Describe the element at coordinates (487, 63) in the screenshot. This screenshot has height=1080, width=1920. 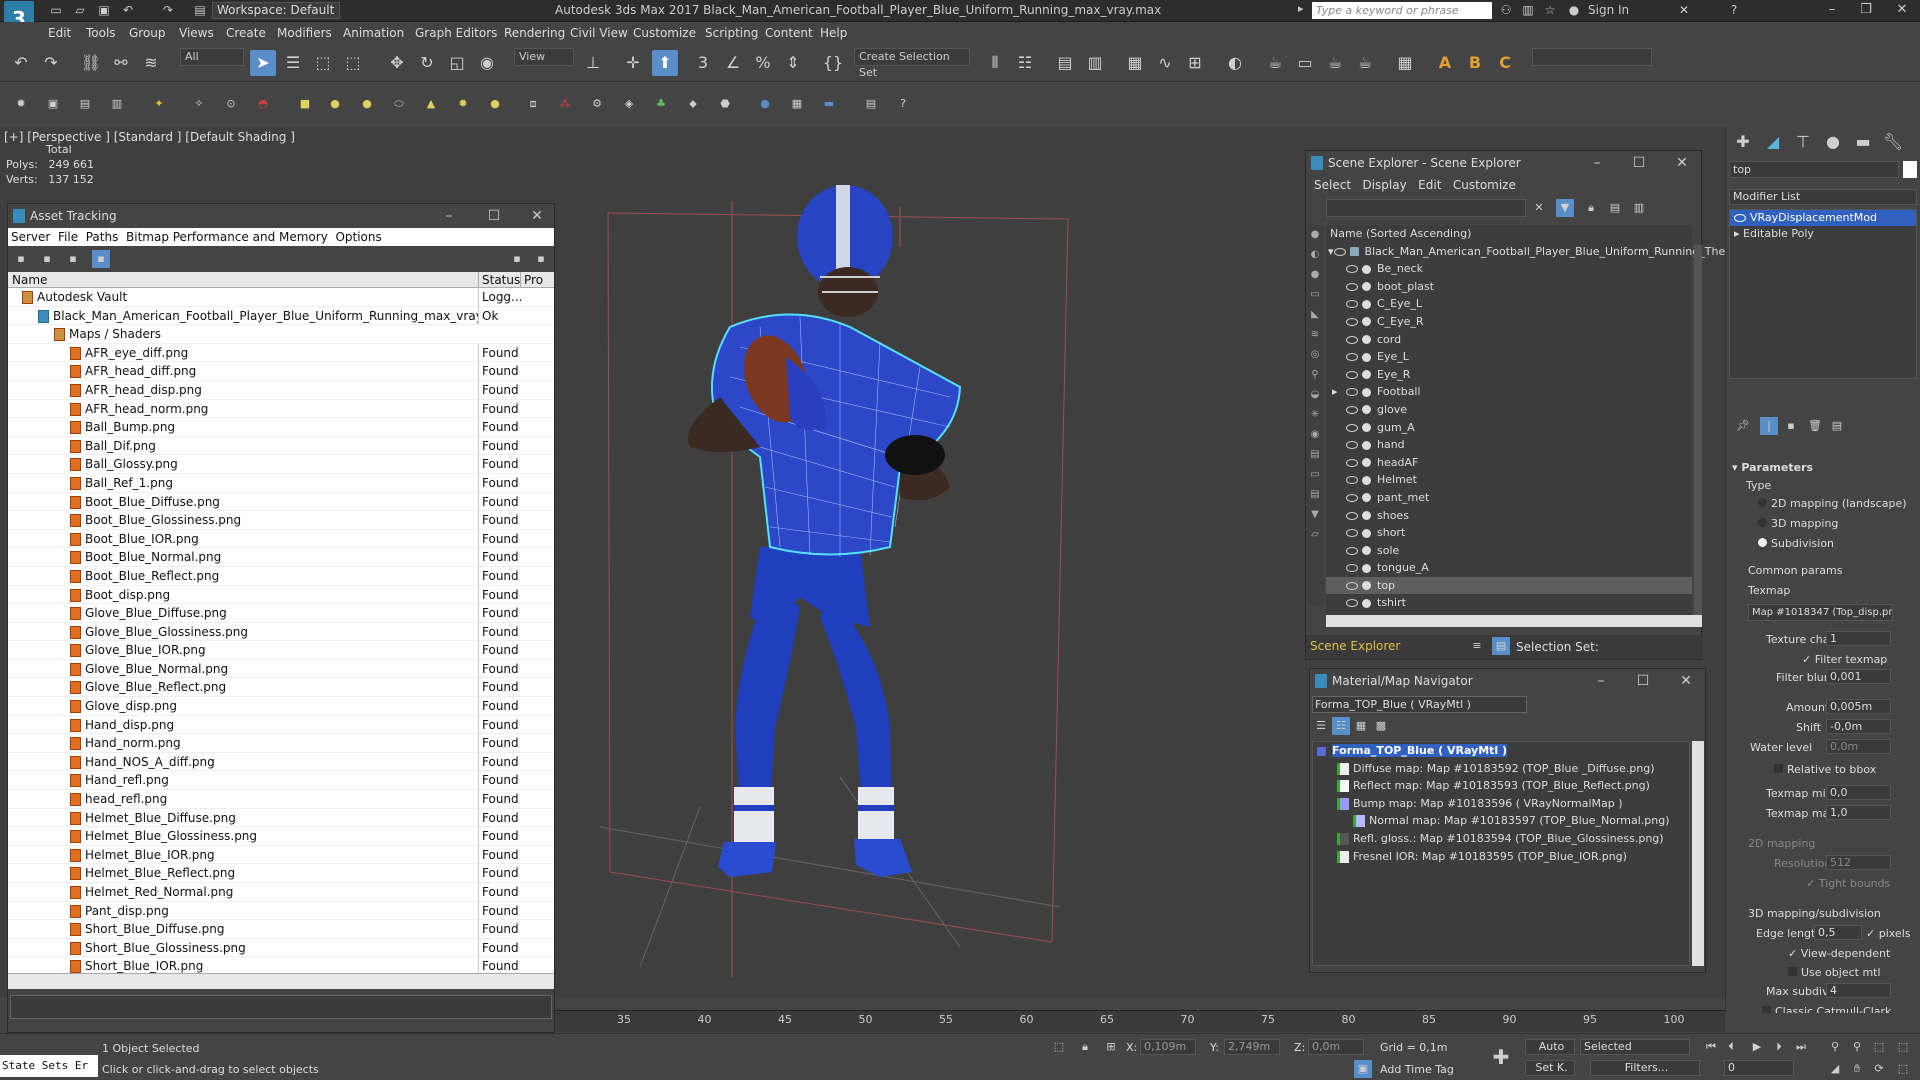
I see `place-icon: ◉` at that location.